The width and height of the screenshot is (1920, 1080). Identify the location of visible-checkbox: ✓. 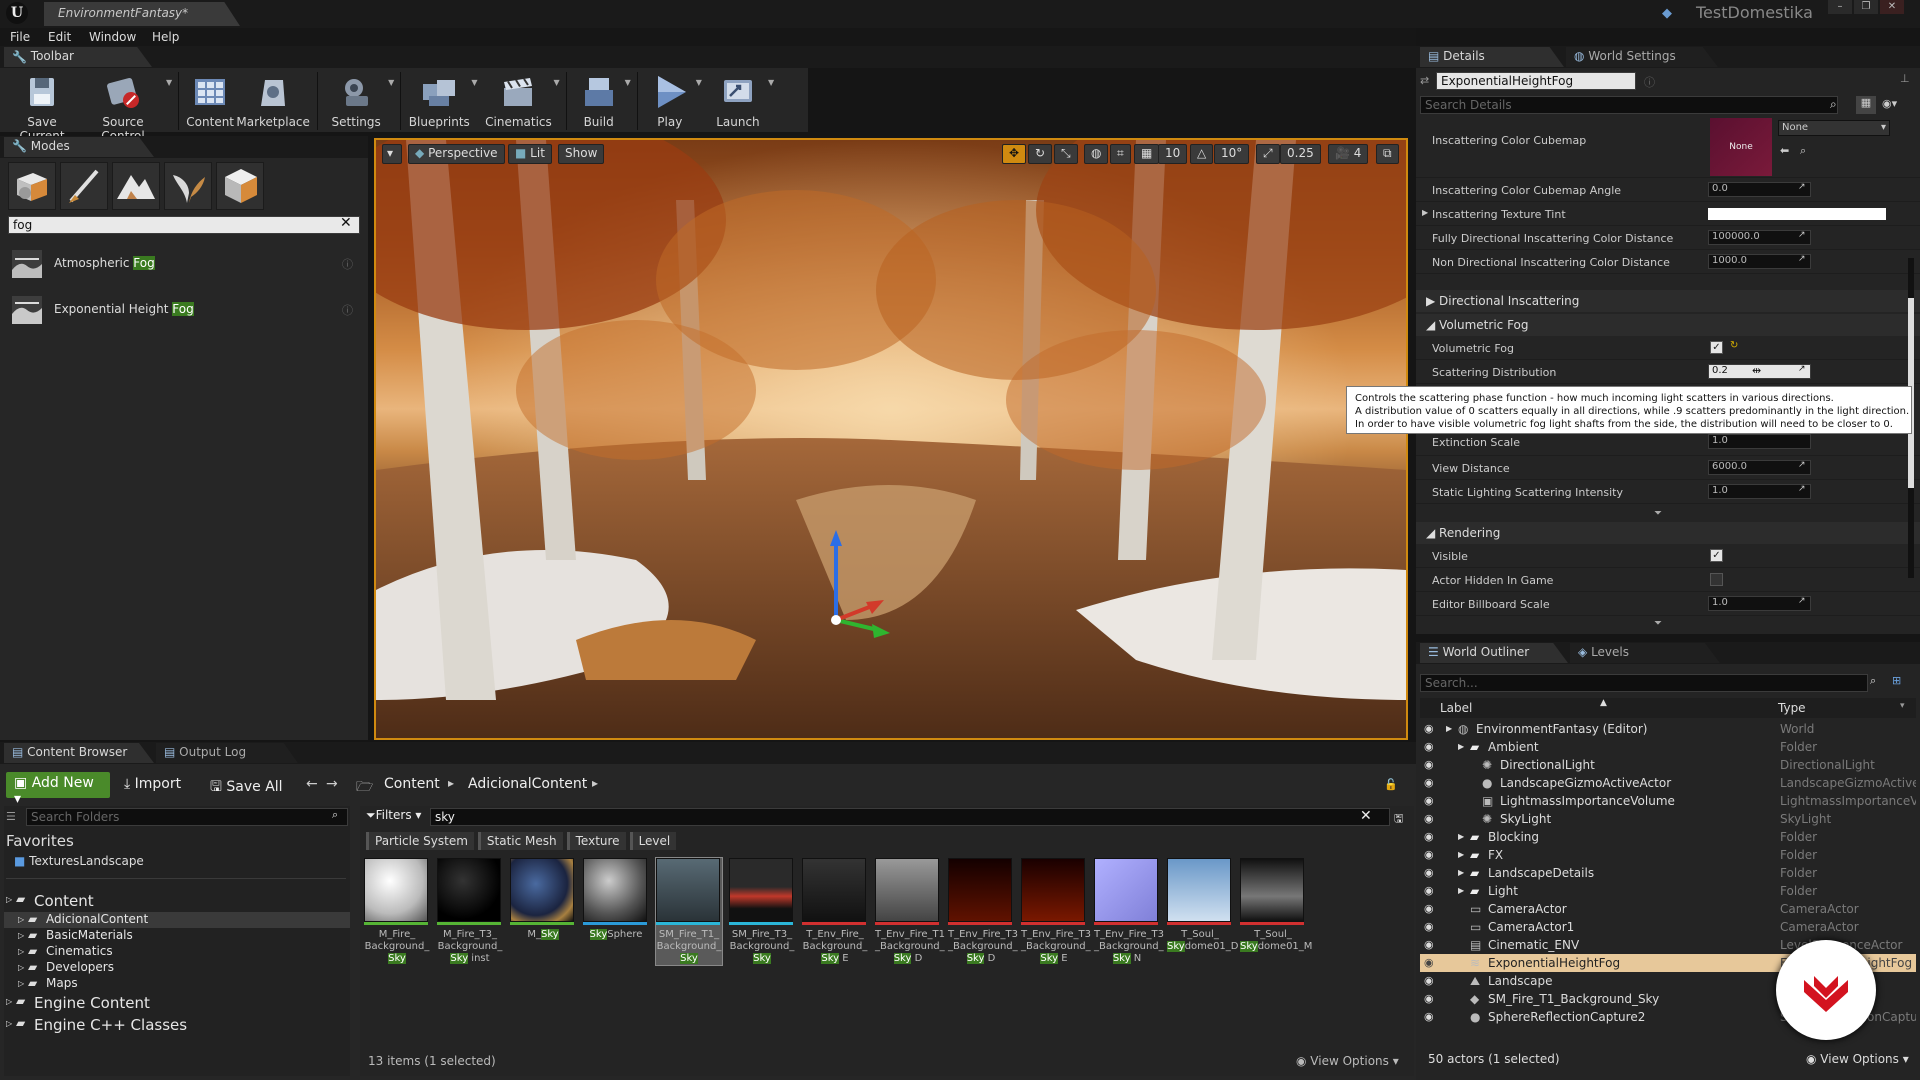
(1716, 555).